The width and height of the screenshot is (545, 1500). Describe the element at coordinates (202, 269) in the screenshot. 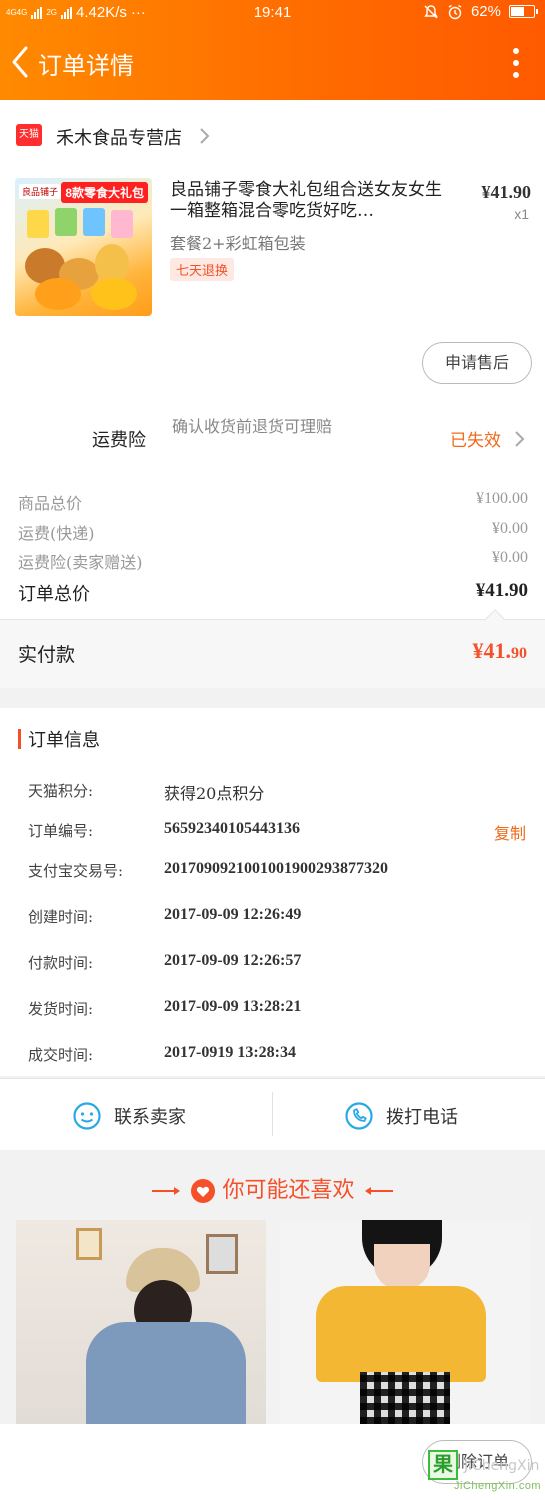

I see `return-badge: 七天退换` at that location.